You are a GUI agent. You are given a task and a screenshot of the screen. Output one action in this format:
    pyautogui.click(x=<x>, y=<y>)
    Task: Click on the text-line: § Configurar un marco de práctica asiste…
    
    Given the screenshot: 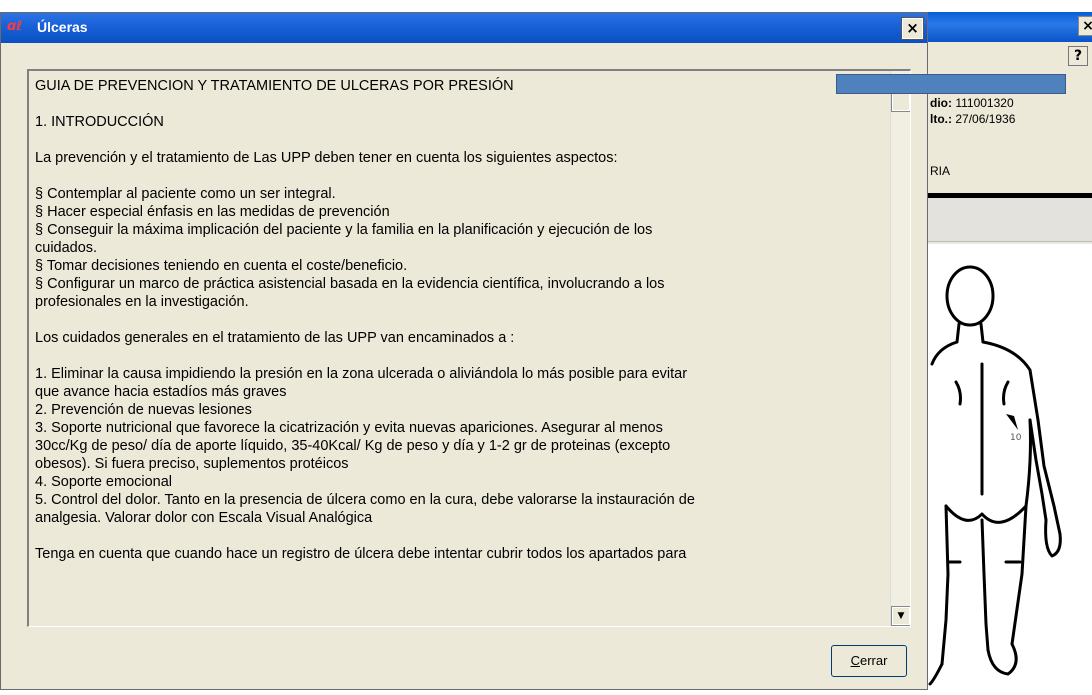 What is the action you would take?
    pyautogui.click(x=350, y=284)
    